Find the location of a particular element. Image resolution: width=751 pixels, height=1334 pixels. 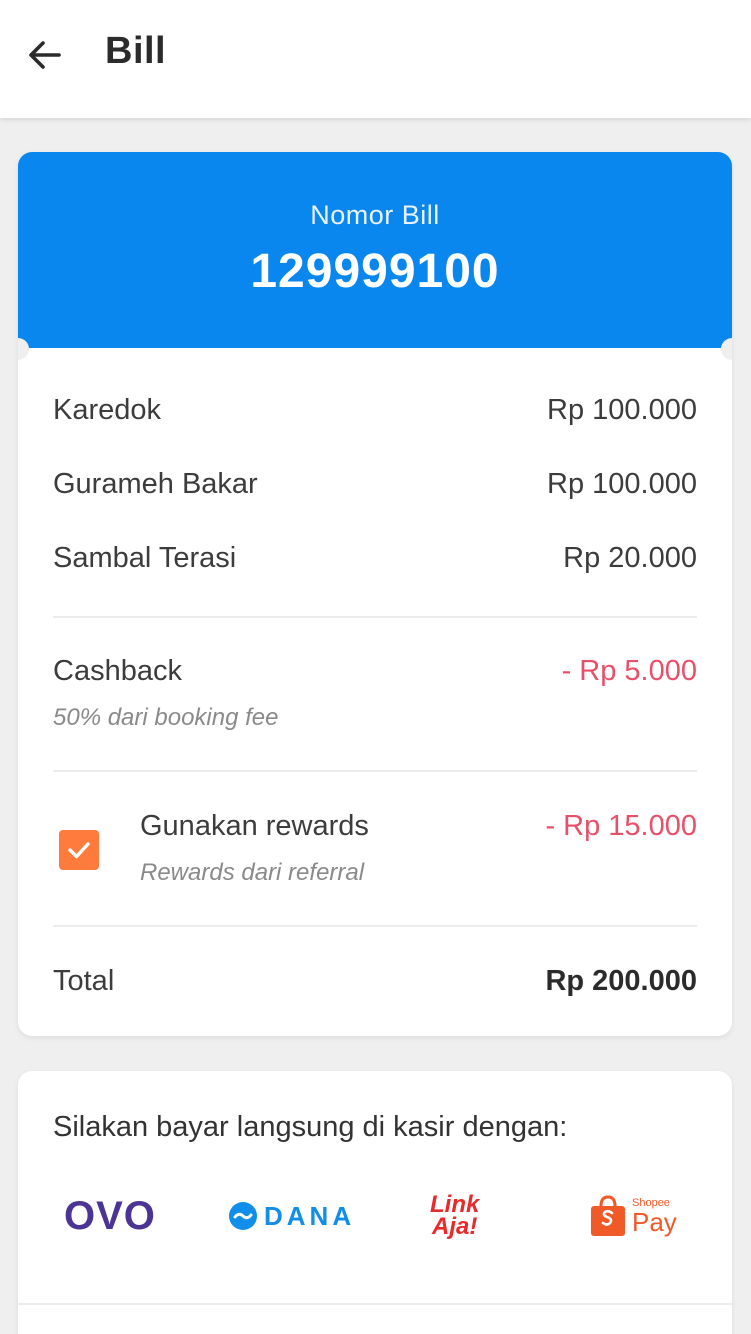

dana-mark-icon is located at coordinates (243, 1216).